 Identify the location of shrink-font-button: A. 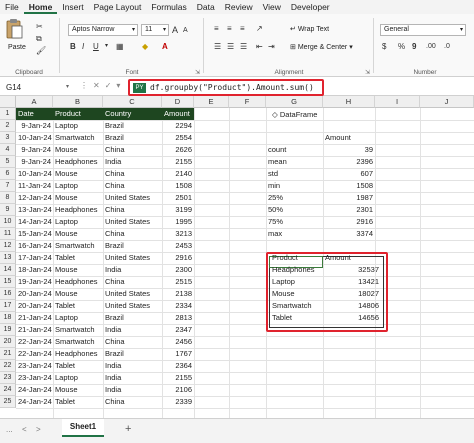
(185, 31).